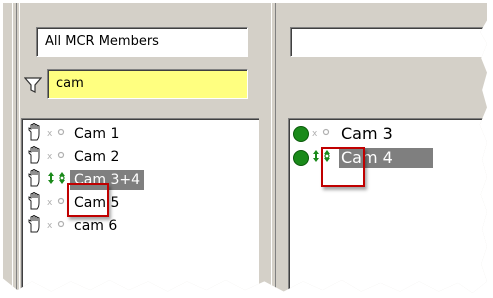 This screenshot has width=493, height=298. Describe the element at coordinates (142, 203) in the screenshot. I see `list-item: x Cam 5` at that location.